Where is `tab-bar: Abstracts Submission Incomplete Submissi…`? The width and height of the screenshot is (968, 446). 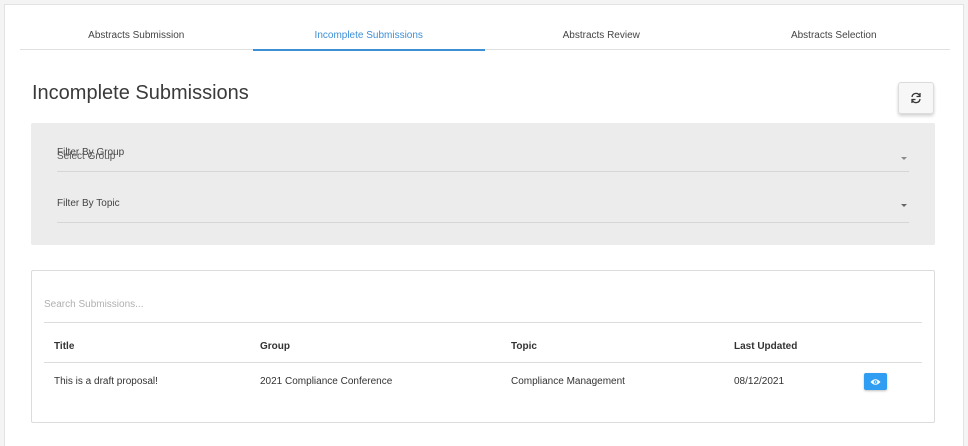
tab-bar: Abstracts Submission Incomplete Submissi… is located at coordinates (485, 37).